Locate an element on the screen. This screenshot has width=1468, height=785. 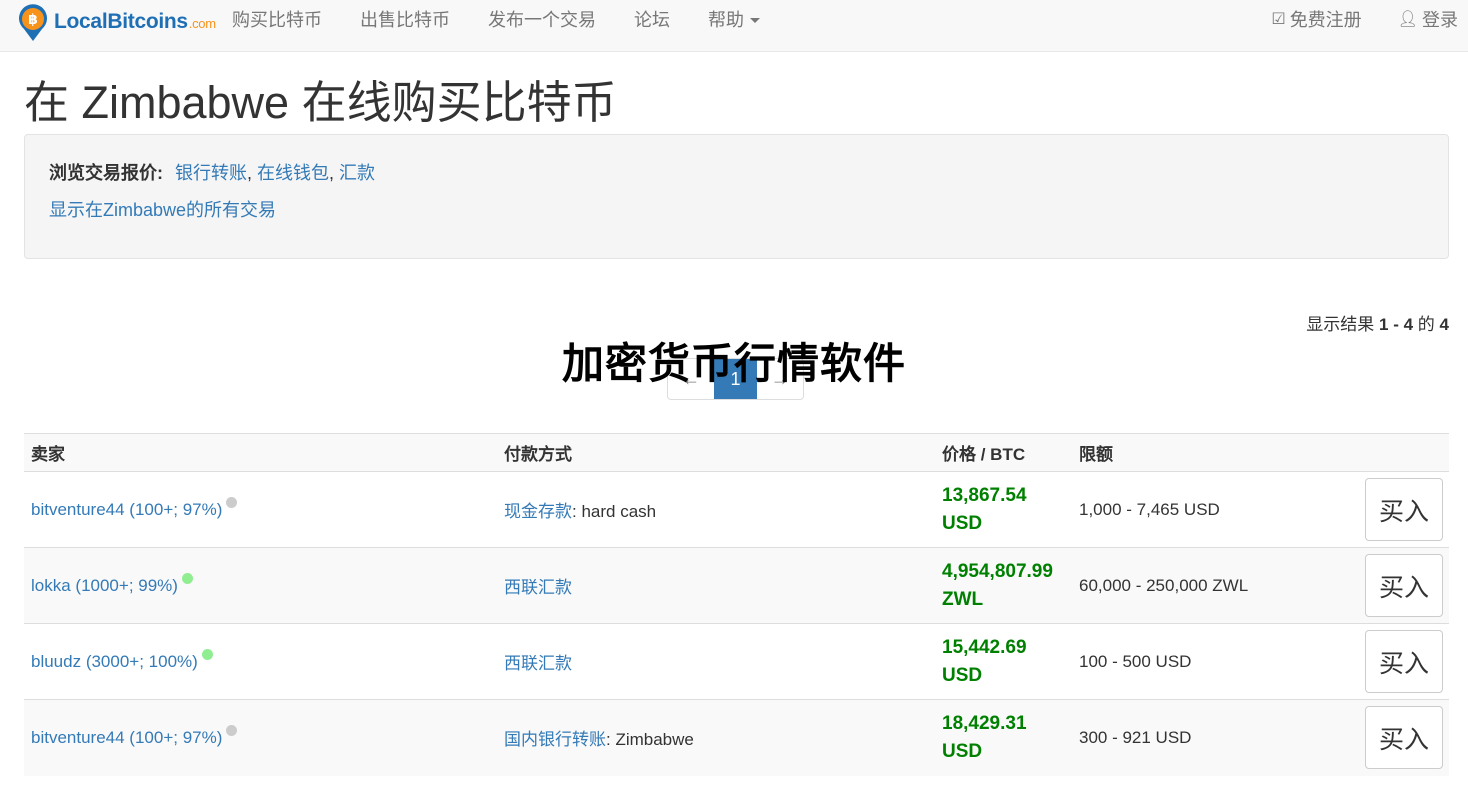
bitcoin-pin-icon: ฿ is located at coordinates (33, 22).